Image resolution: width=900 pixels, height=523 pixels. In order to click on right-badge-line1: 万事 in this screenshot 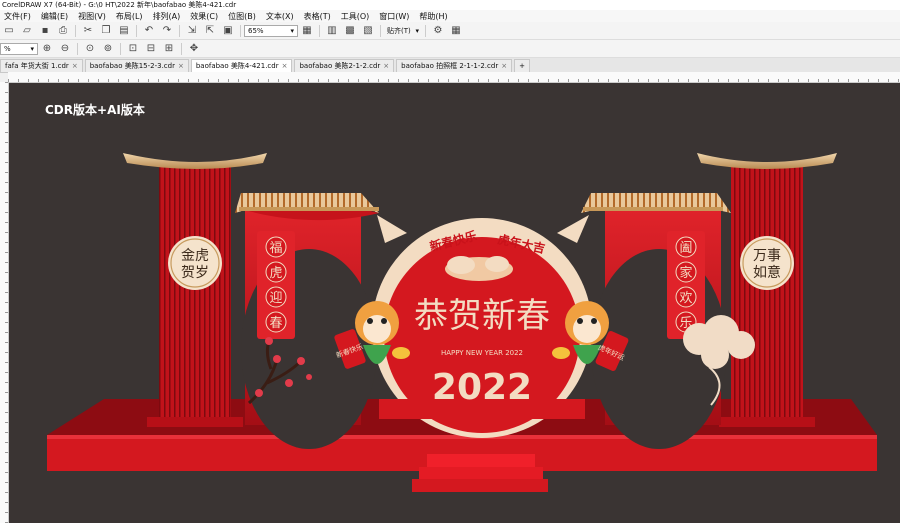, I will do `click(767, 256)`.